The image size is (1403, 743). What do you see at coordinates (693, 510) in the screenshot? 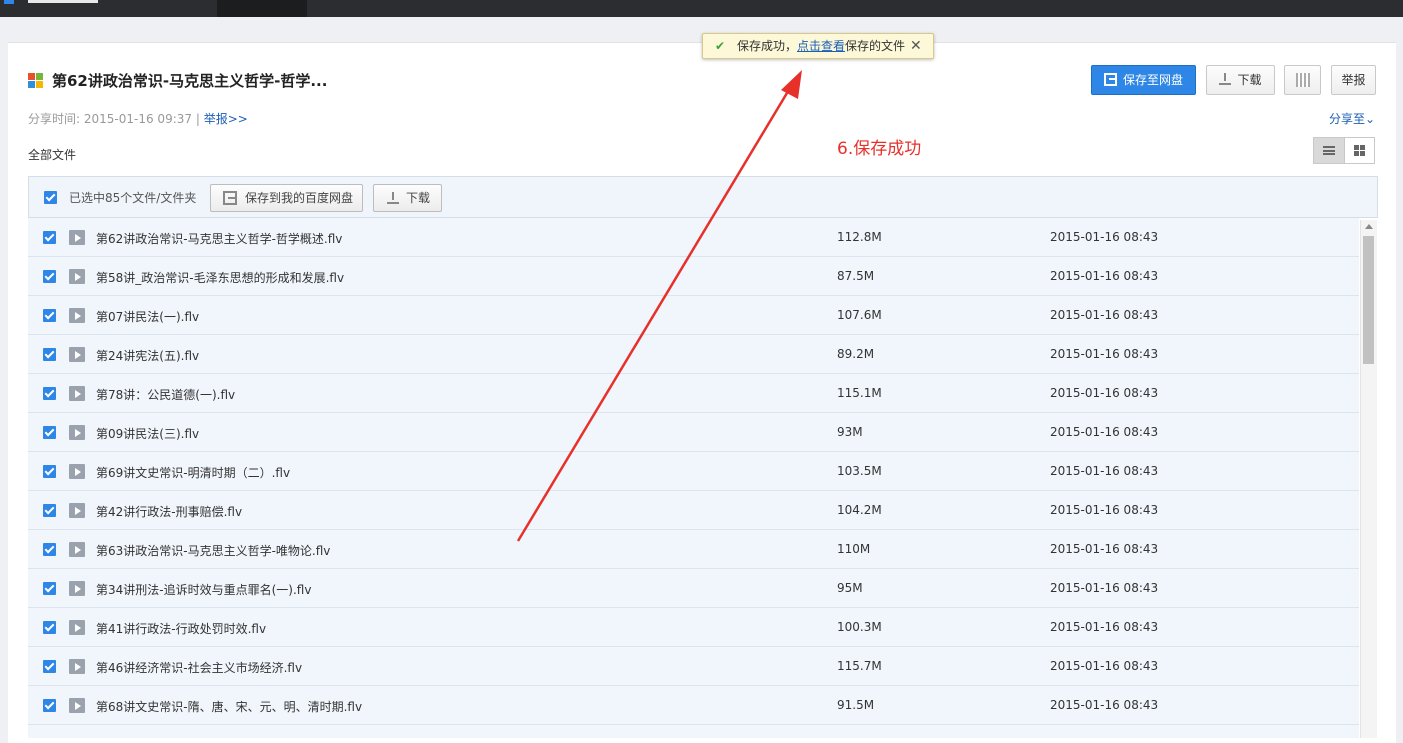
I see `file-row: 第42讲行政法-刑事赔偿.flv 104.2M 2015-01-16 08:43` at bounding box center [693, 510].